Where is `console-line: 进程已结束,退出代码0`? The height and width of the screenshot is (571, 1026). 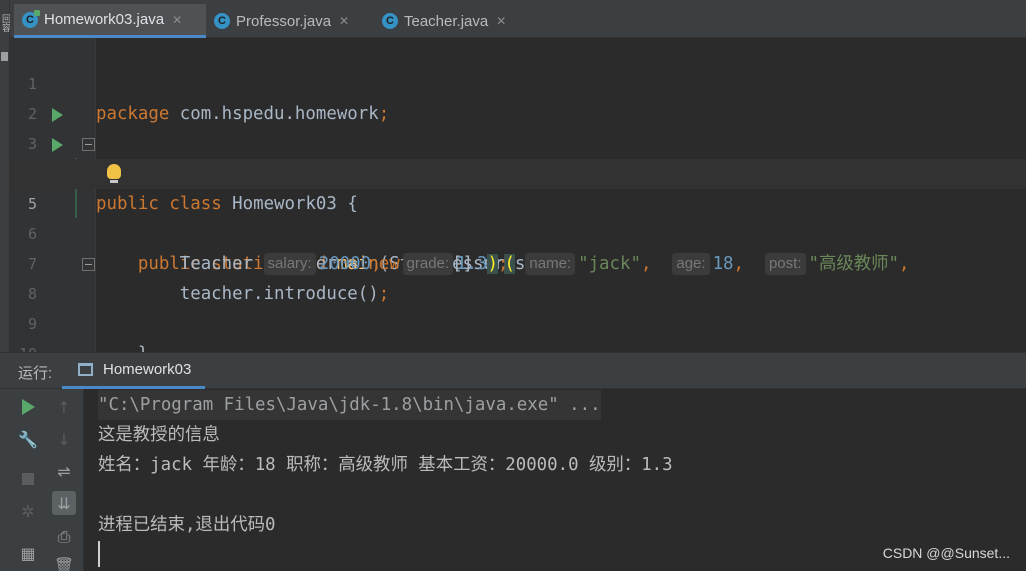 console-line: 进程已结束,退出代码0 is located at coordinates (187, 525).